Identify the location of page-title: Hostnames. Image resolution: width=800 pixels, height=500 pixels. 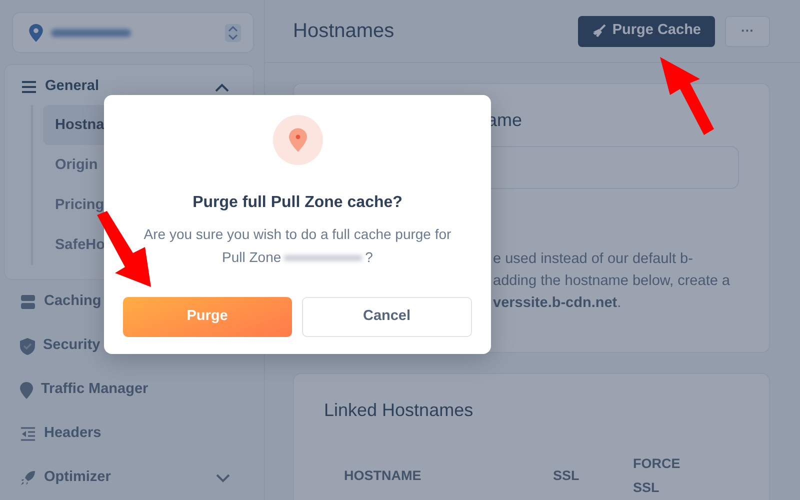
(343, 31).